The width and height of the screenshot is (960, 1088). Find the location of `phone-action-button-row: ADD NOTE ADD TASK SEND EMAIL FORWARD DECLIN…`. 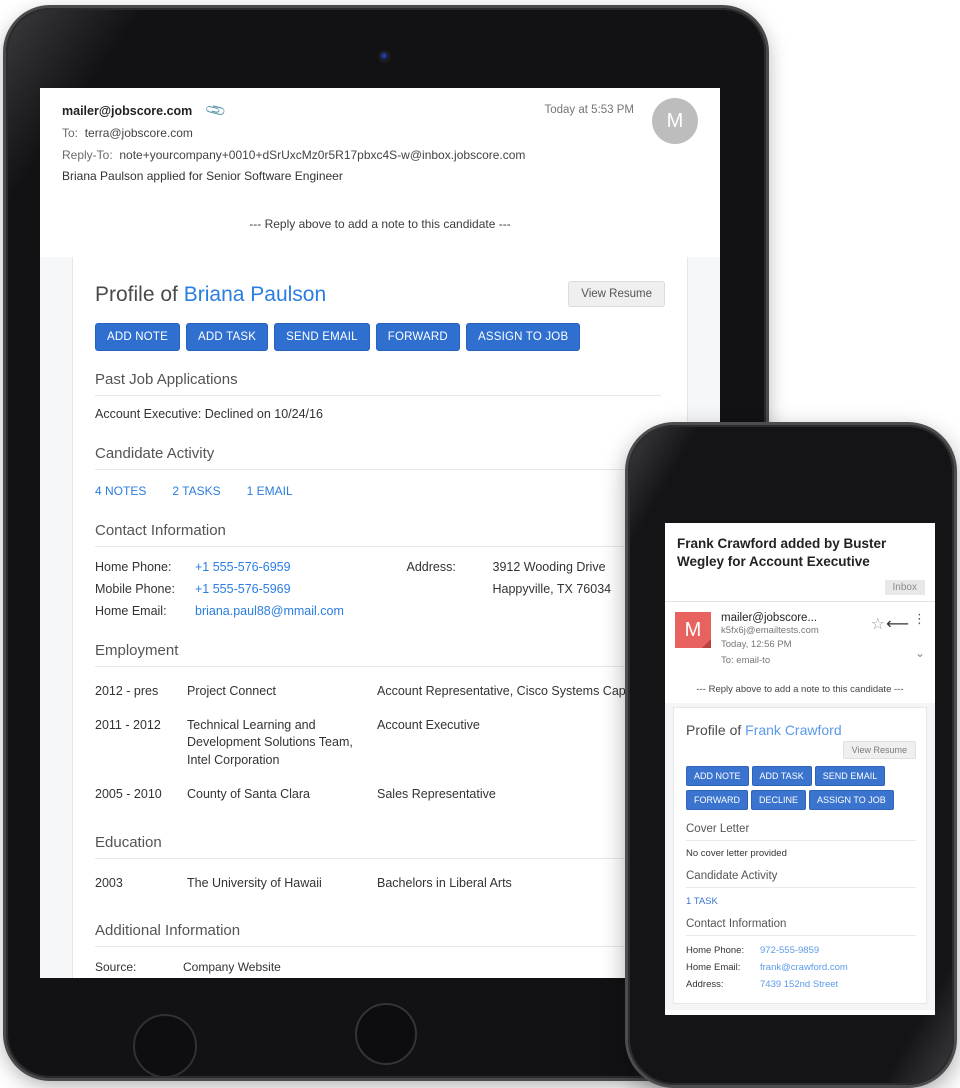

phone-action-button-row: ADD NOTE ADD TASK SEND EMAIL FORWARD DECLIN… is located at coordinates (801, 790).